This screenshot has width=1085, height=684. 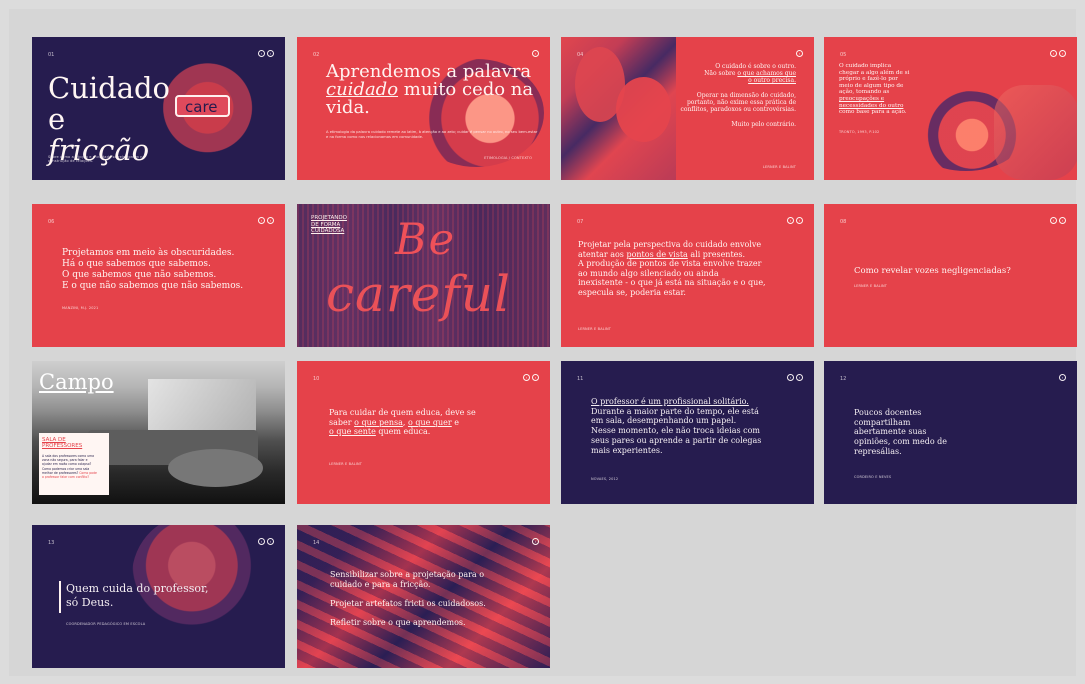 I want to click on line-2-suffix: ali presentes., so click(x=718, y=254).